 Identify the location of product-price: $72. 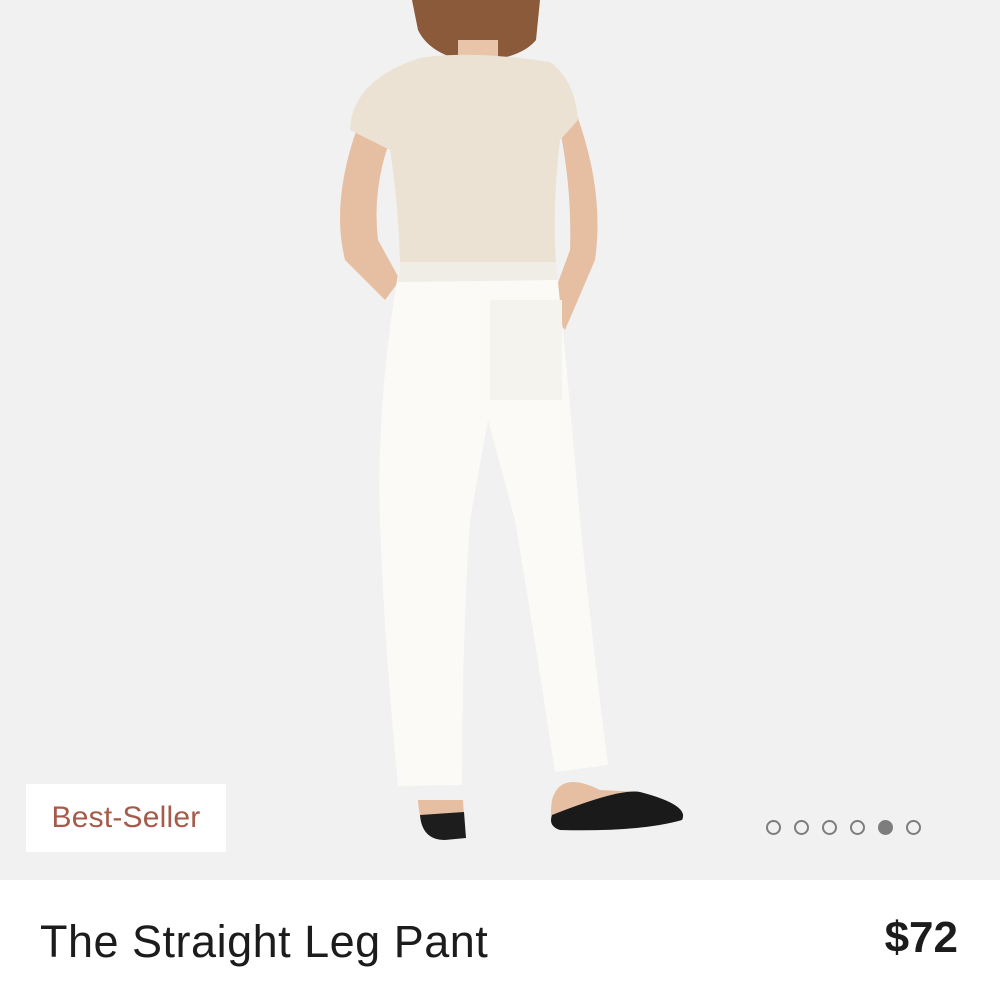
(921, 937).